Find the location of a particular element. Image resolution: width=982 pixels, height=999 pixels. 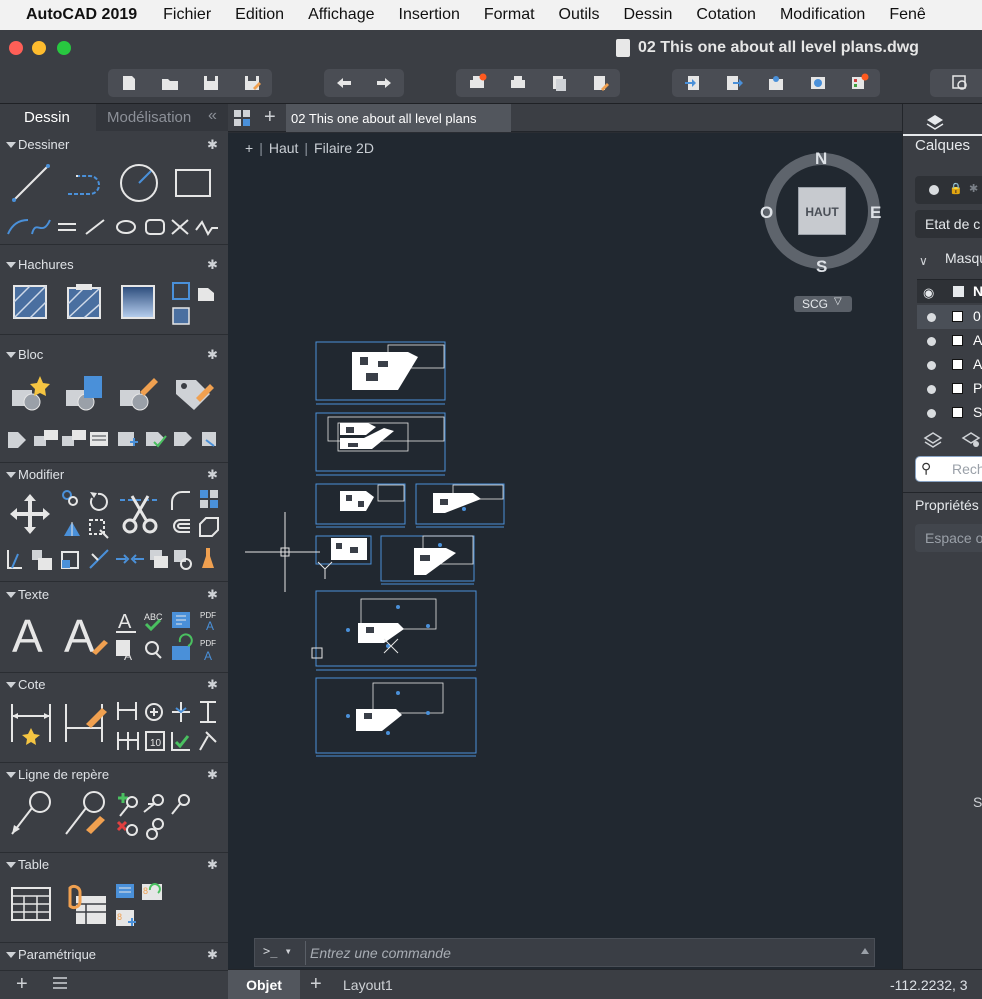

save-as-button is located at coordinates (252, 83).